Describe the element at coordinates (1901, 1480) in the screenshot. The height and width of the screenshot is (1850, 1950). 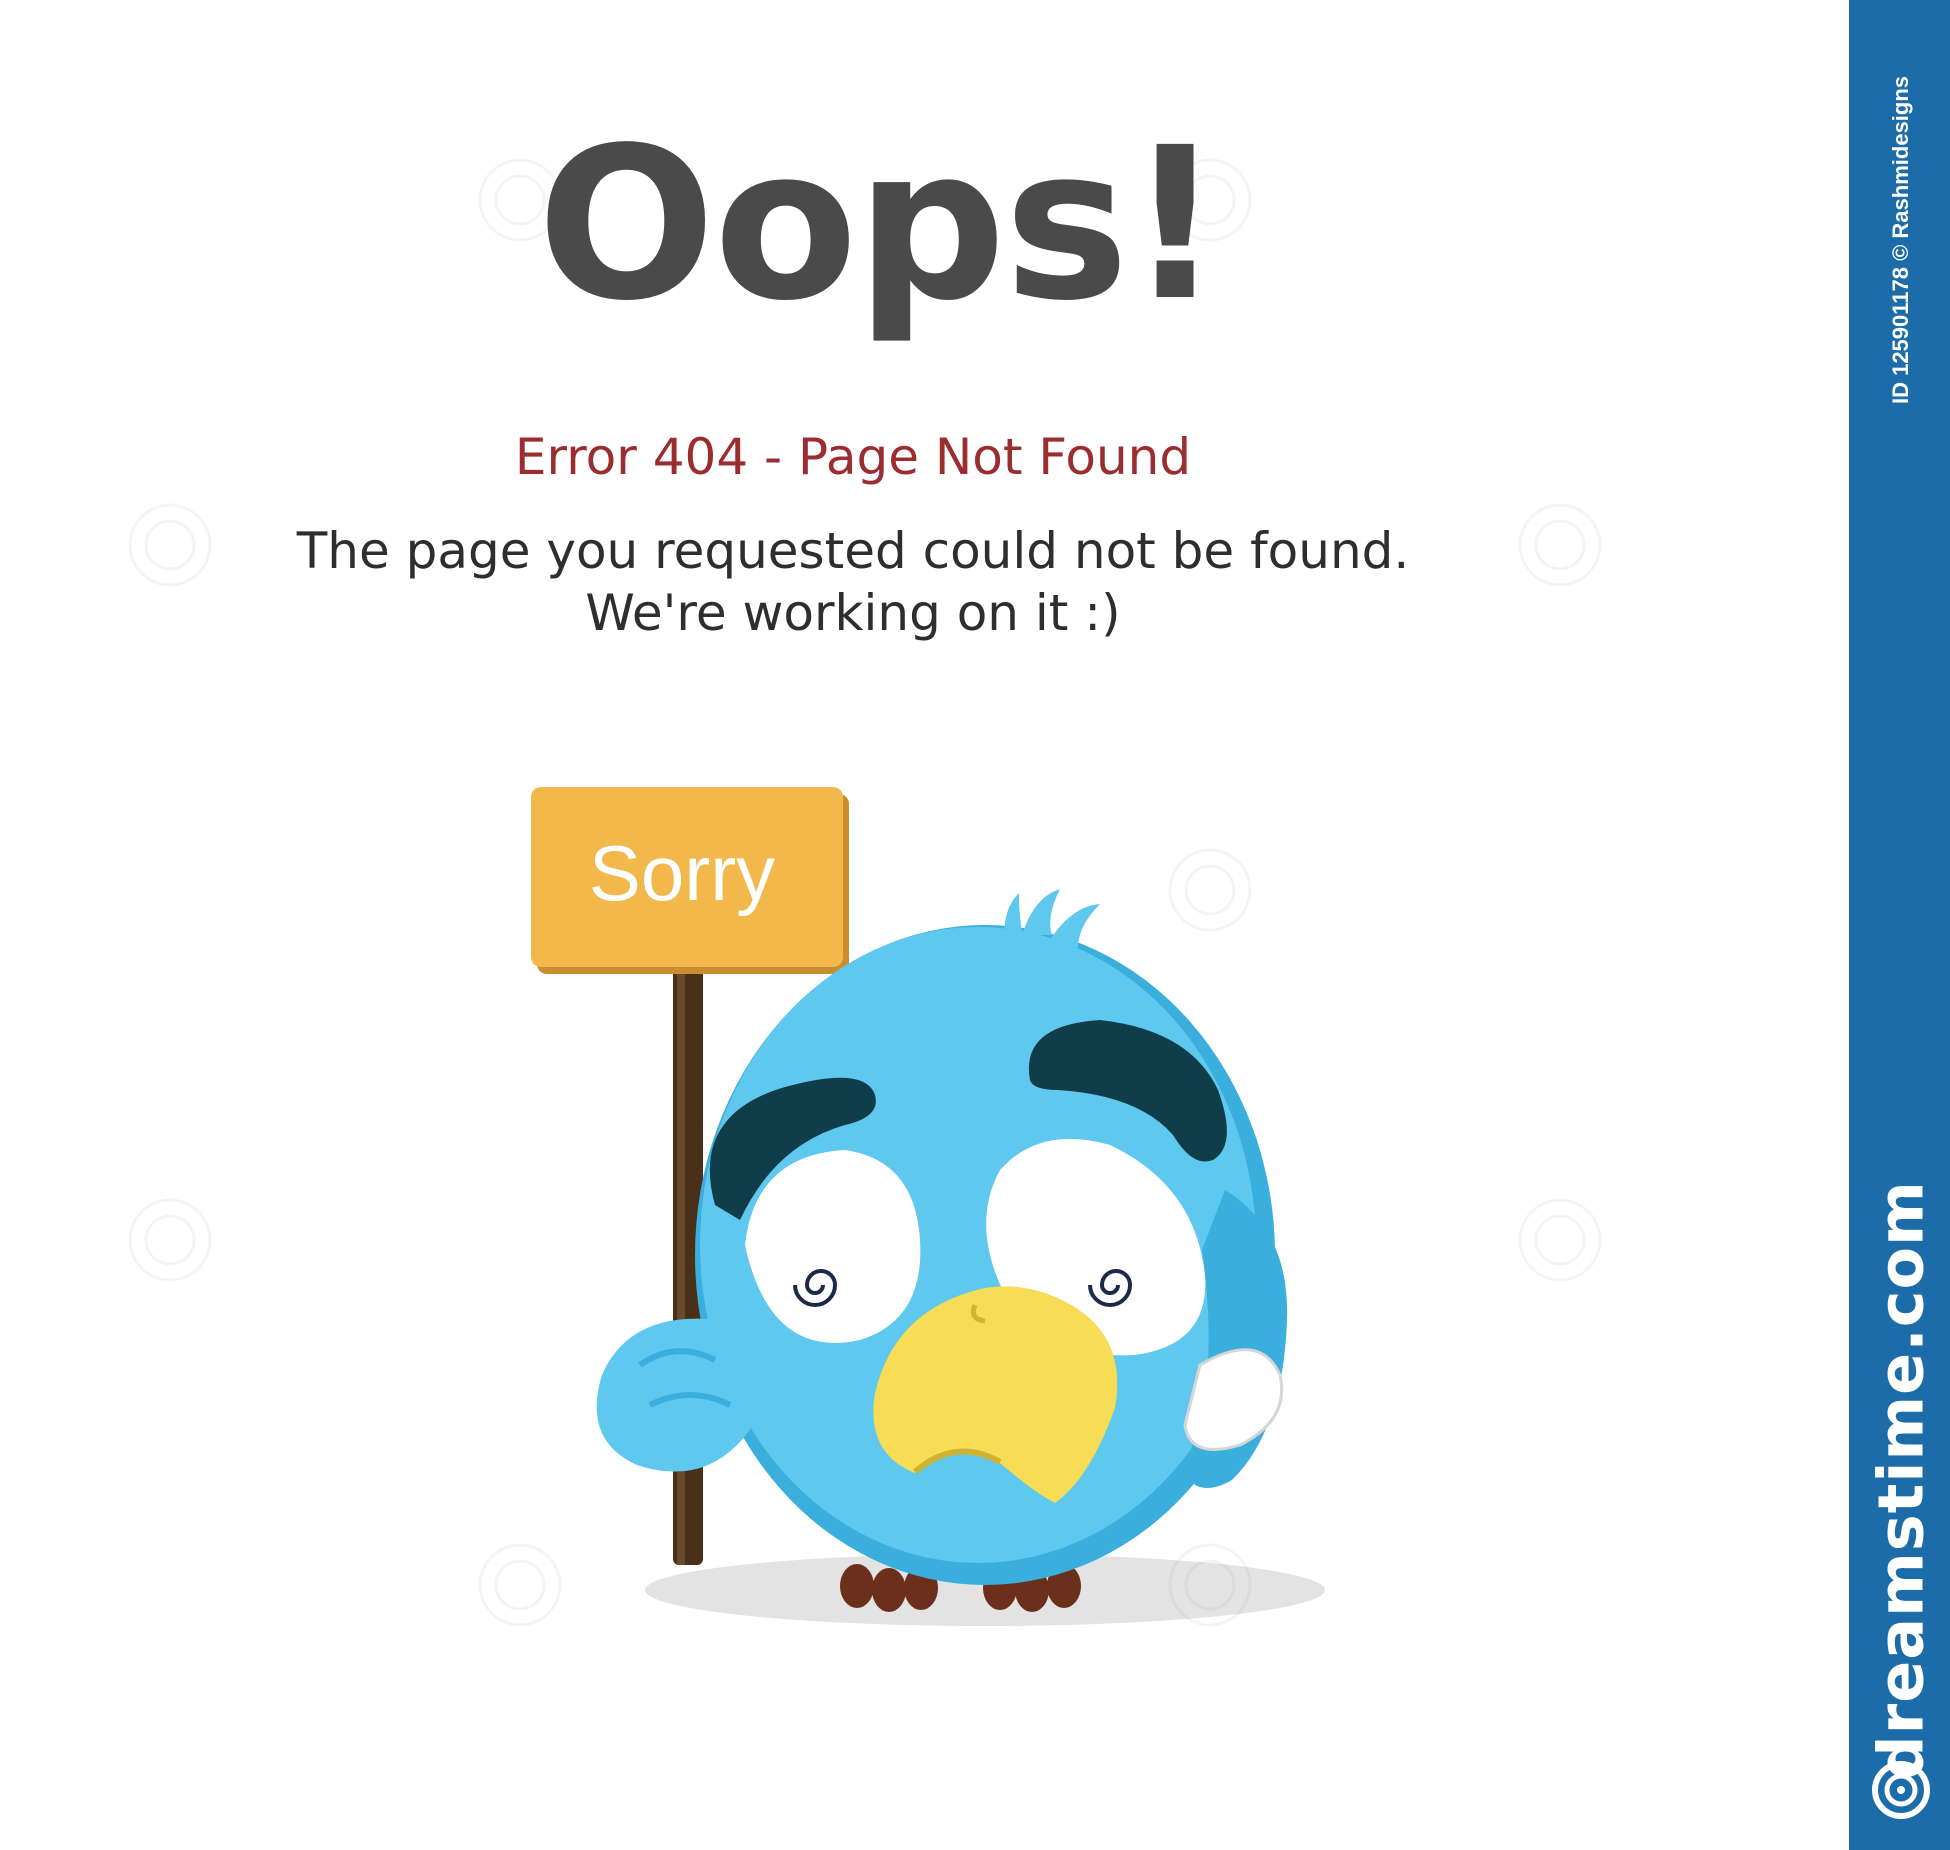
I see `brand-name: dreamstime.com` at that location.